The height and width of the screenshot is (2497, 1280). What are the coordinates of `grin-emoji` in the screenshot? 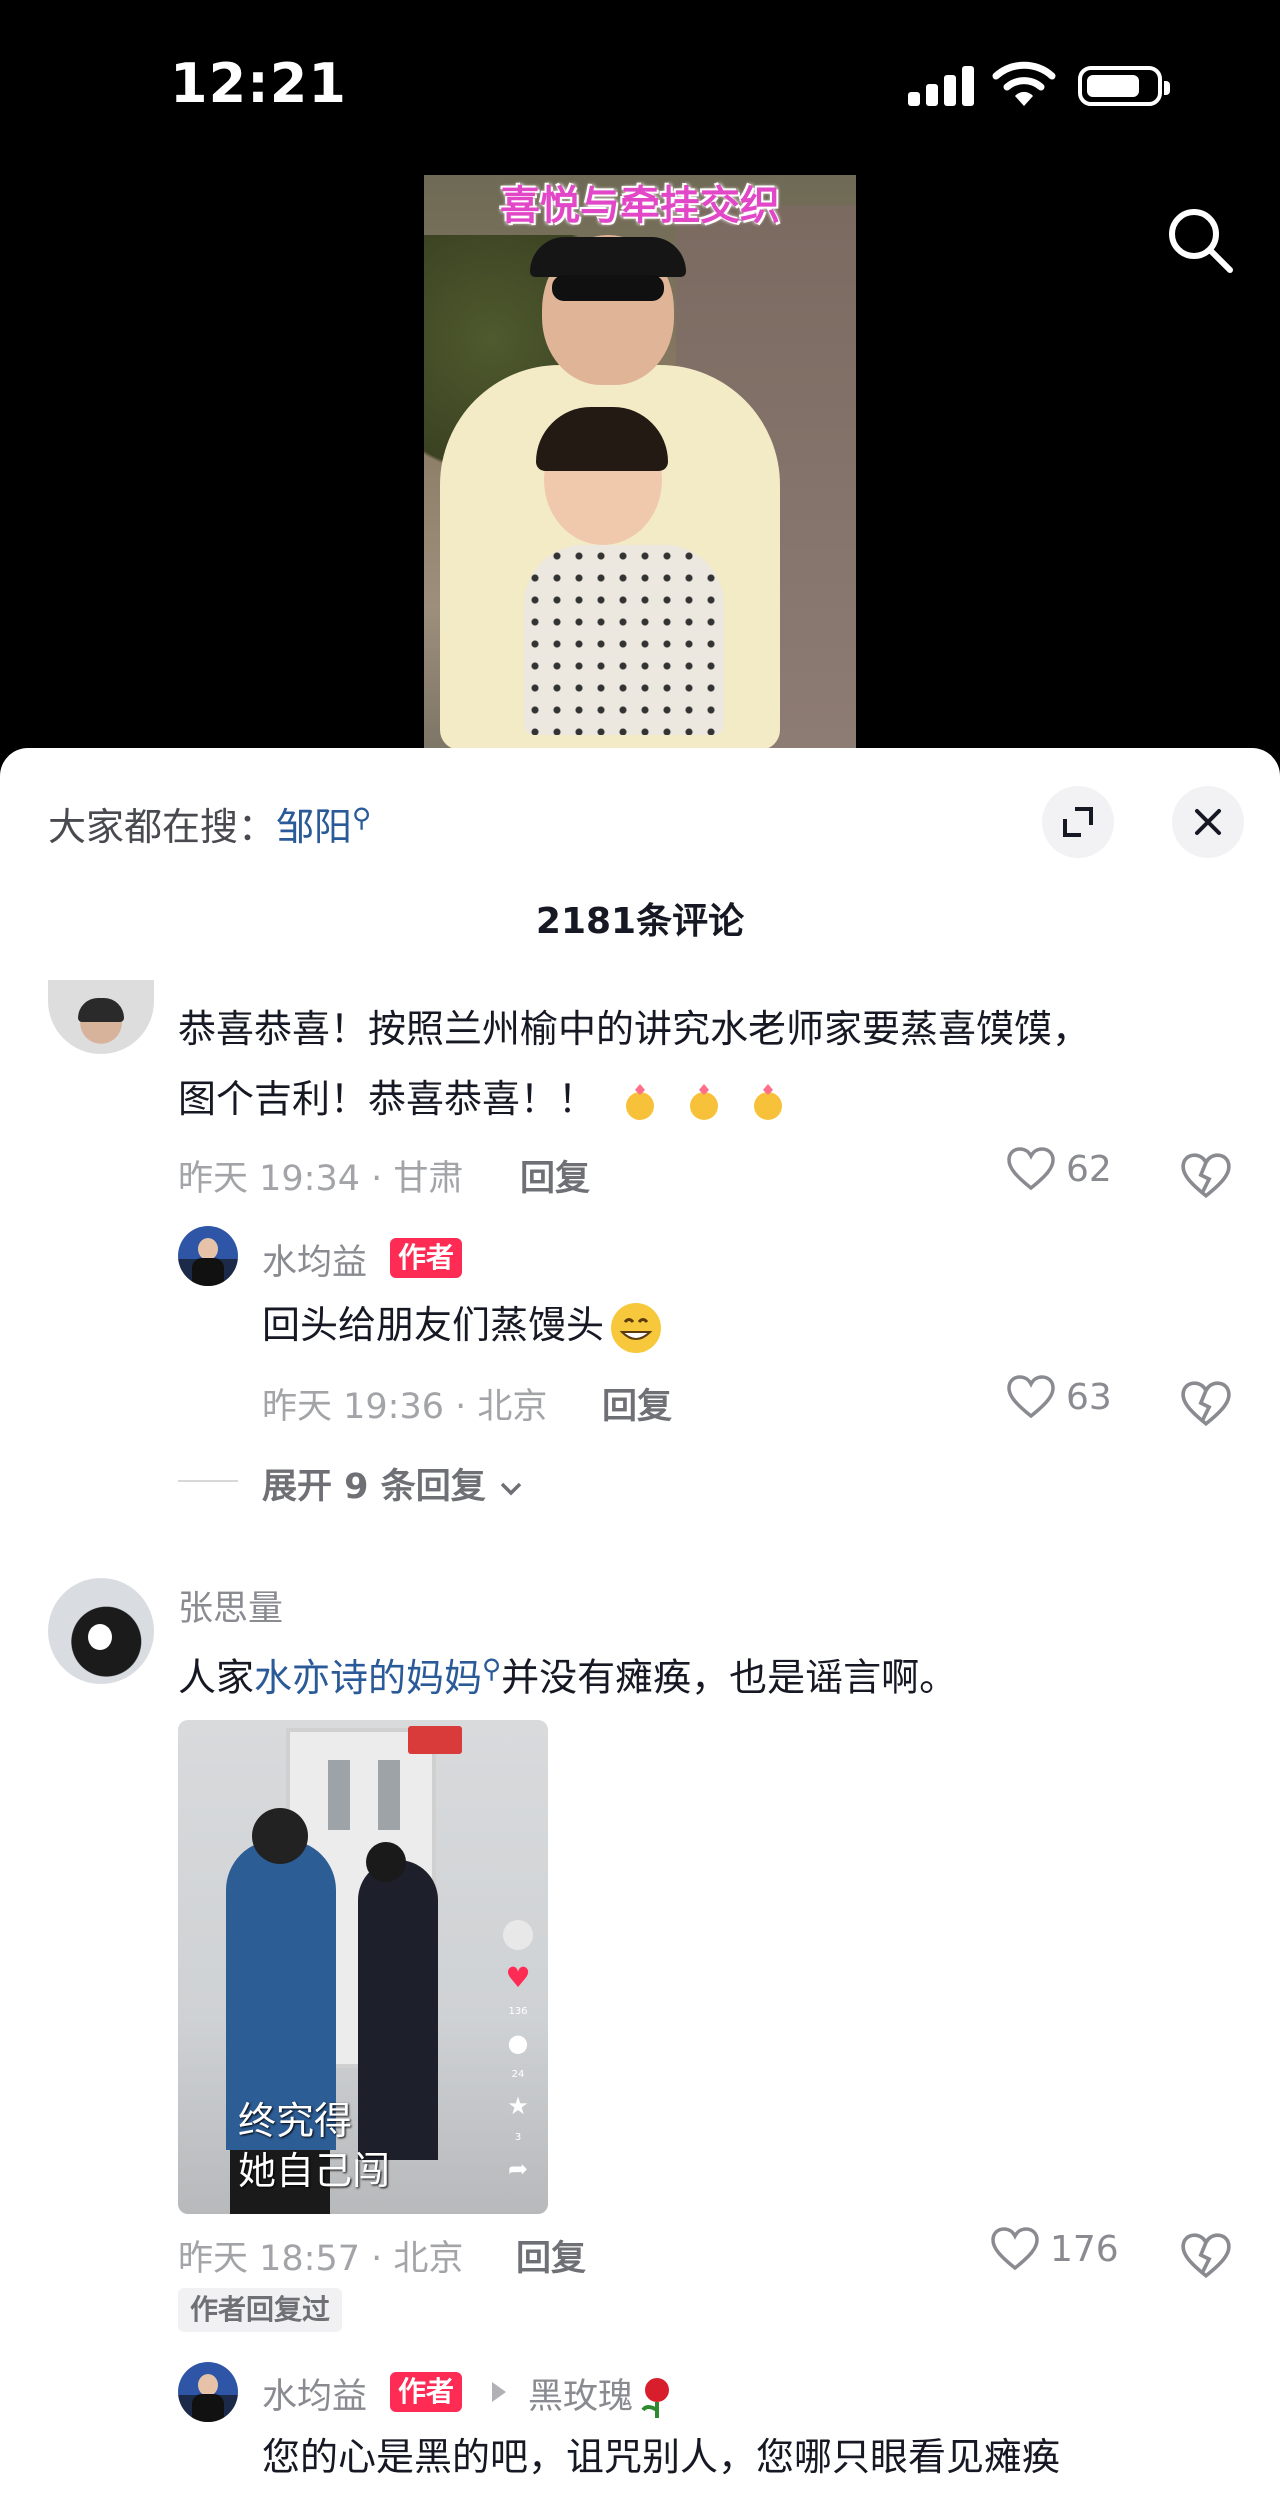 It's located at (636, 1327).